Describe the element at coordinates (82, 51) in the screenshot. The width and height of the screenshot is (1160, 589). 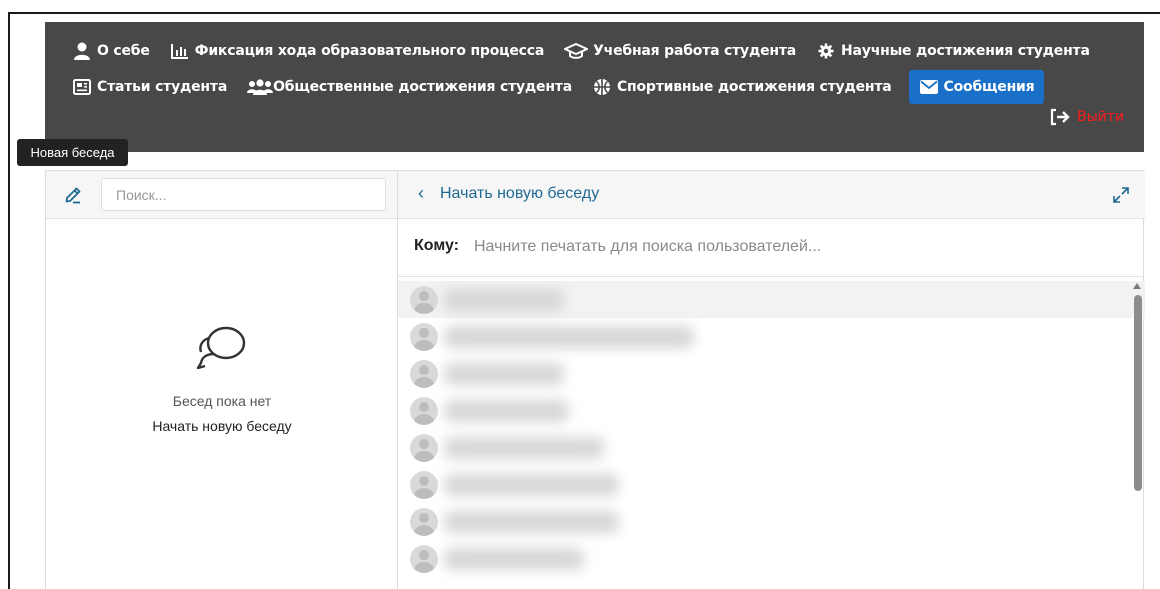
I see `user-icon` at that location.